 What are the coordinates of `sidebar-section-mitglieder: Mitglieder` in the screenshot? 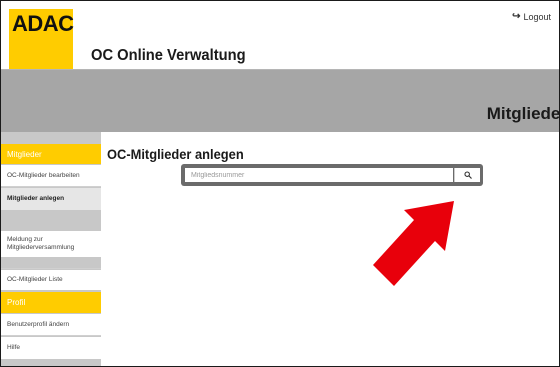 It's located at (51, 154).